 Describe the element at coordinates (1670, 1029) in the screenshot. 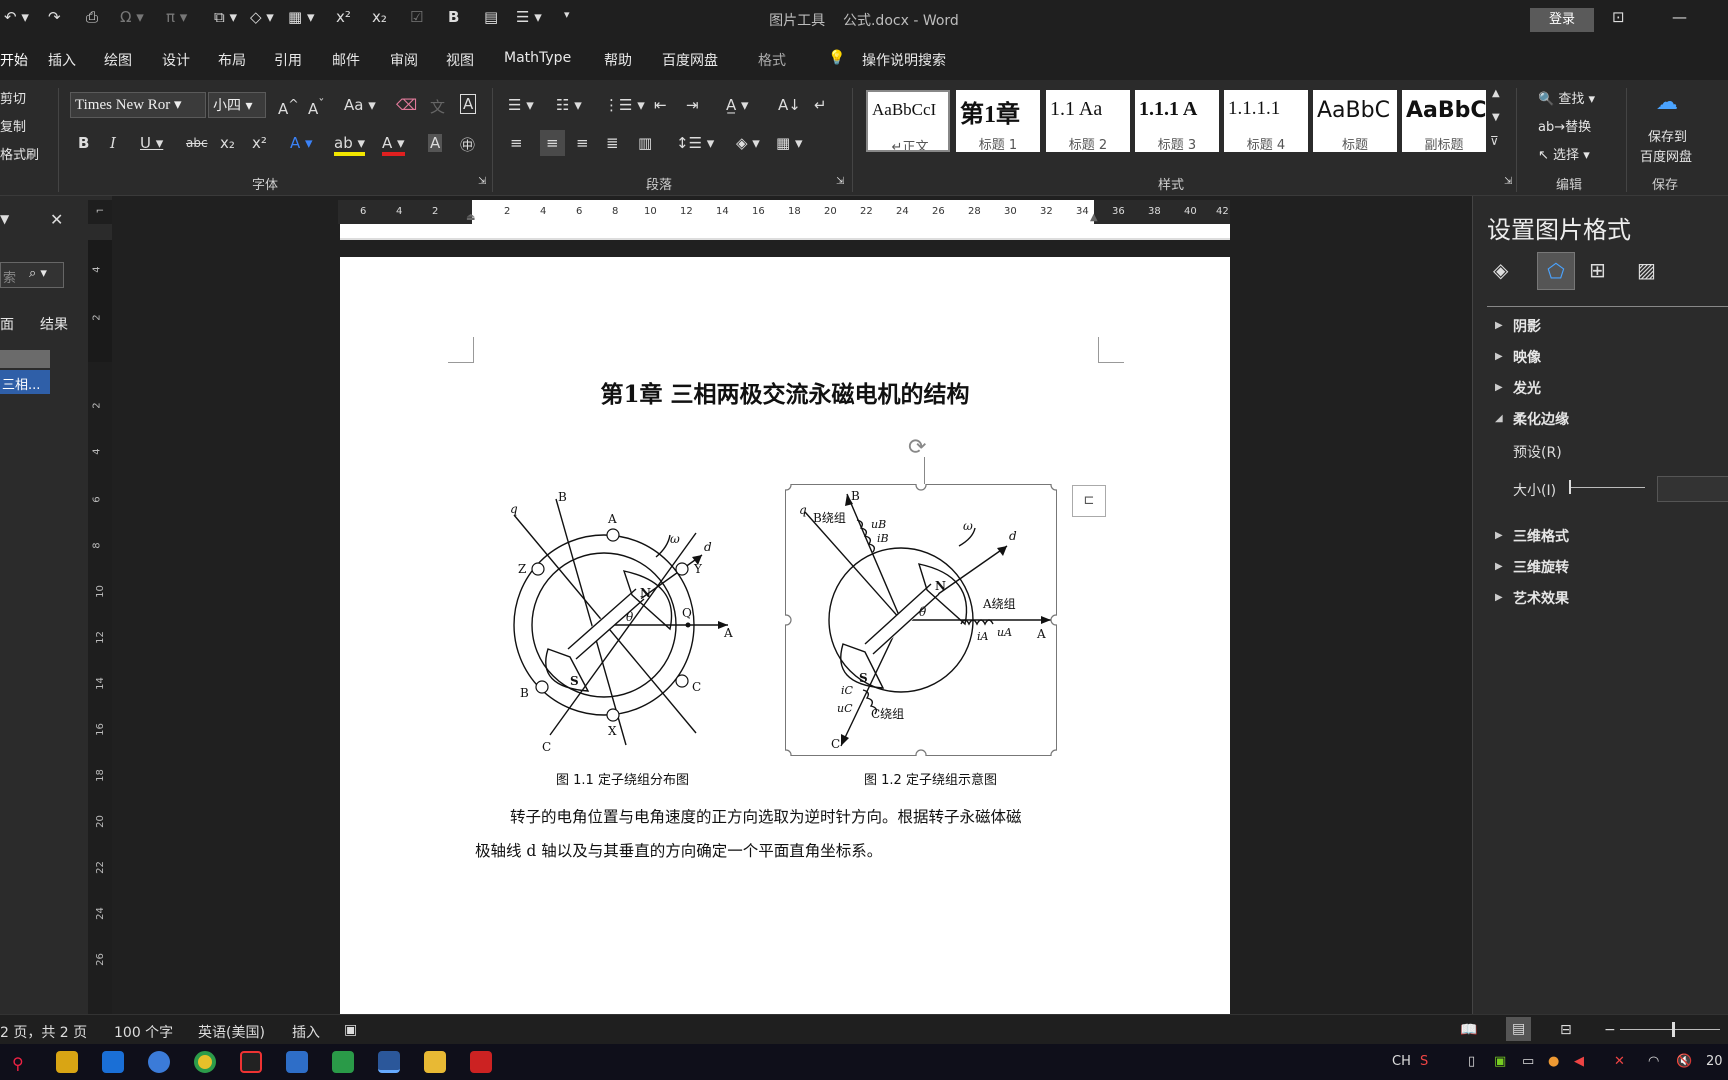

I see `zoom-slider` at that location.